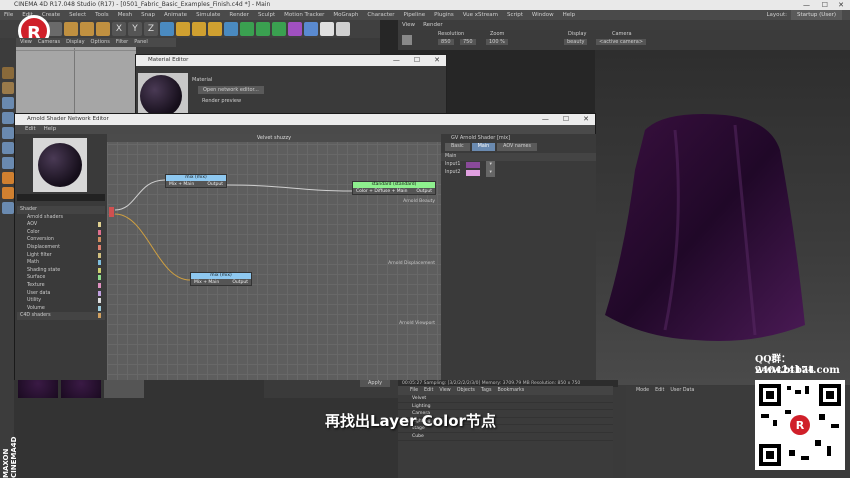 The width and height of the screenshot is (850, 478). What do you see at coordinates (444, 390) in the screenshot?
I see `object-menu-view: View` at bounding box center [444, 390].